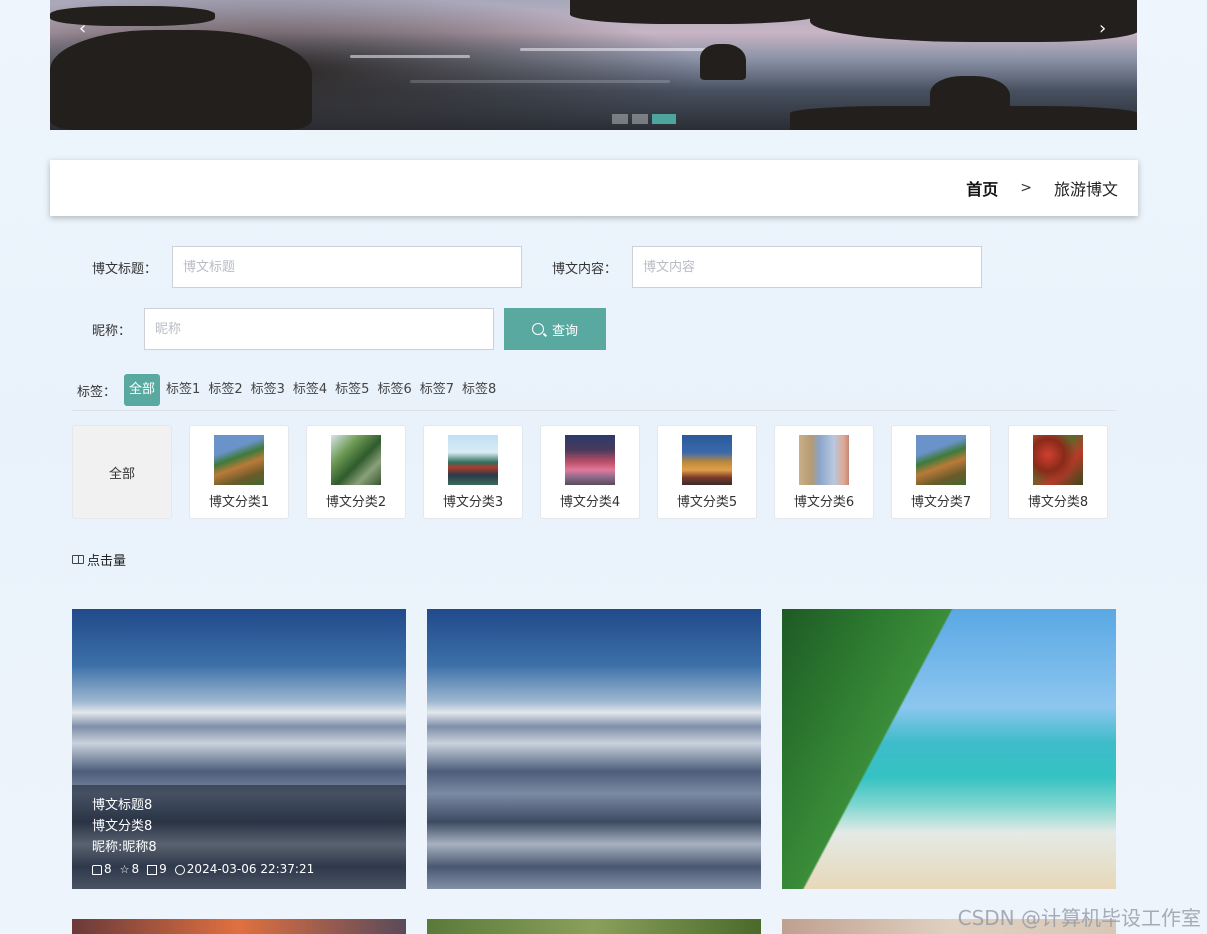  I want to click on divider, so click(594, 410).